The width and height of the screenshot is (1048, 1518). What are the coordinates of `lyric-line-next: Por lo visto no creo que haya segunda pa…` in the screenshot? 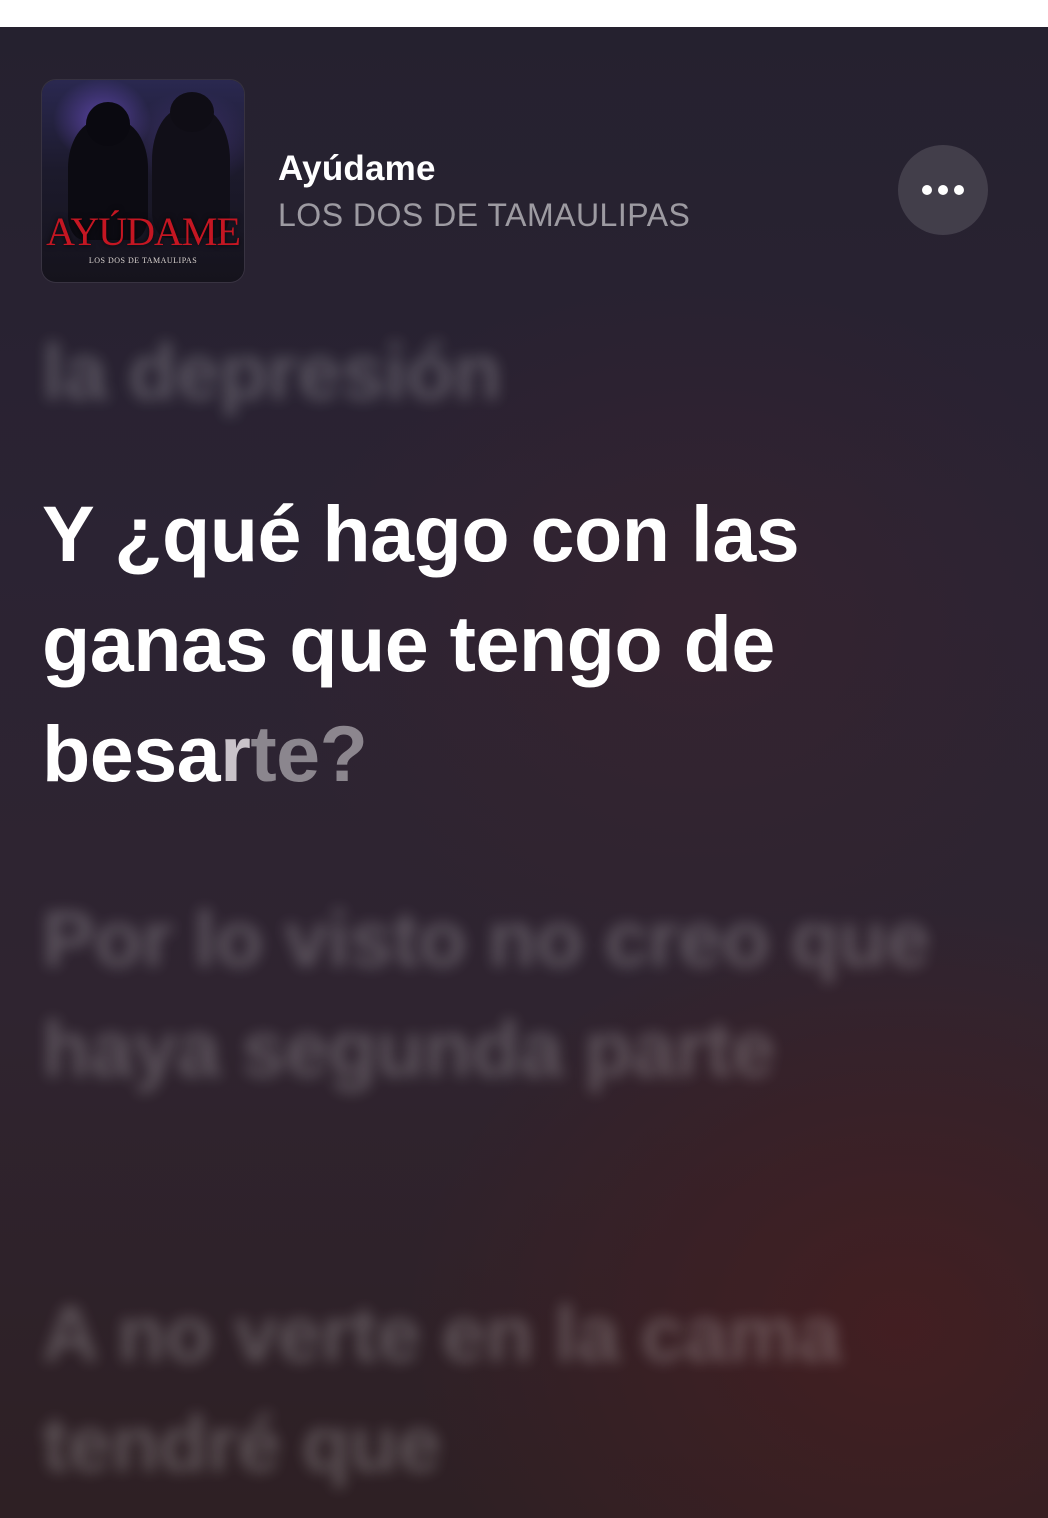 It's located at (512, 994).